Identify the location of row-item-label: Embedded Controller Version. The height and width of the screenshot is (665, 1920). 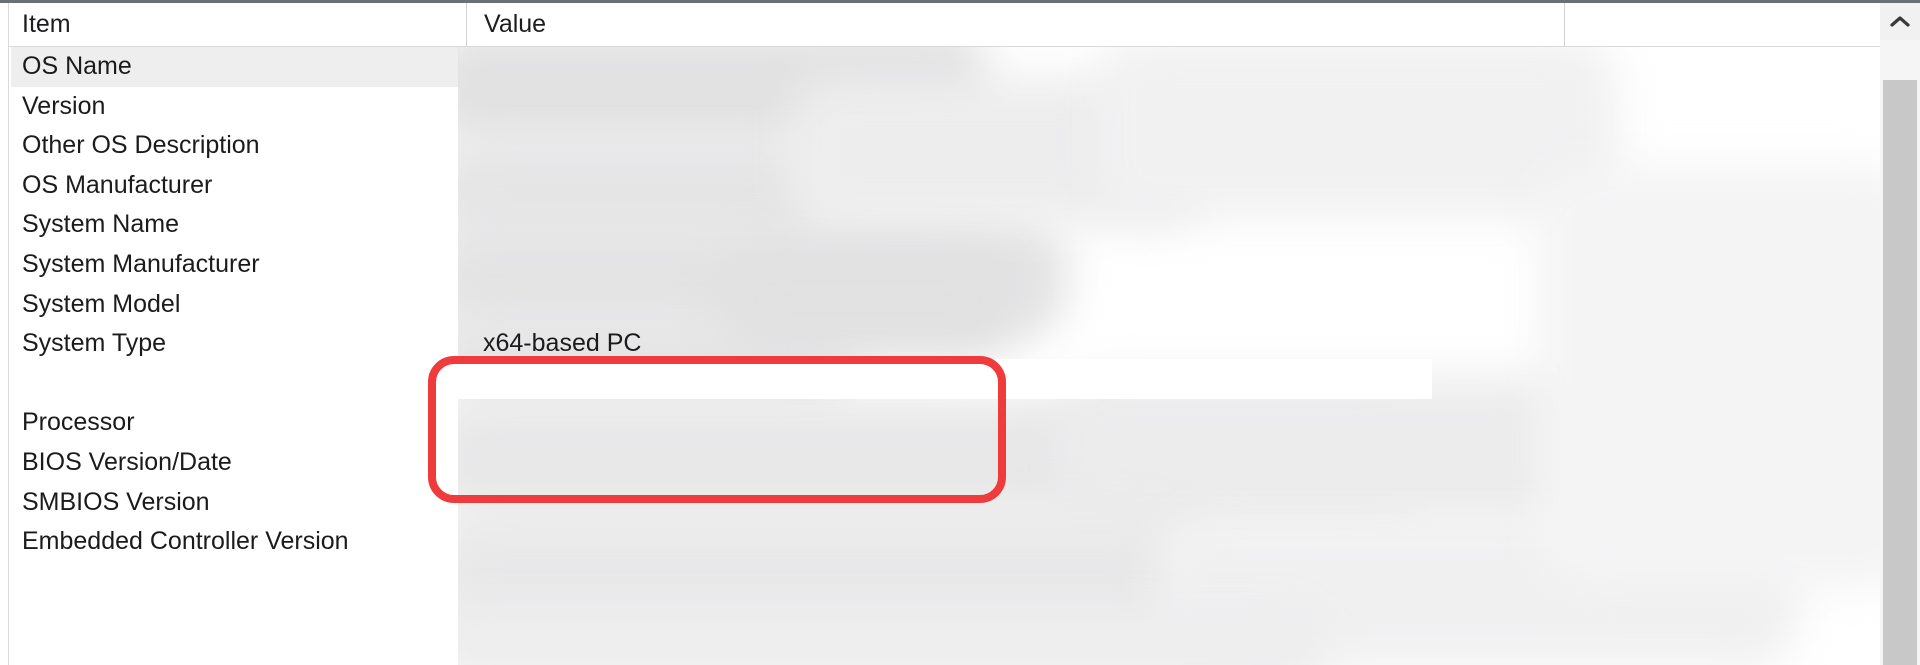
(185, 541).